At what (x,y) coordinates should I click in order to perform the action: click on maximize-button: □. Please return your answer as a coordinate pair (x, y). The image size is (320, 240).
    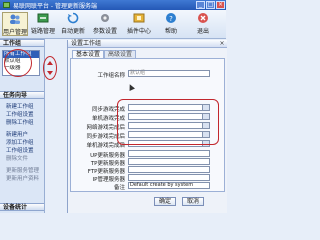
    Looking at the image, I should click on (210, 5).